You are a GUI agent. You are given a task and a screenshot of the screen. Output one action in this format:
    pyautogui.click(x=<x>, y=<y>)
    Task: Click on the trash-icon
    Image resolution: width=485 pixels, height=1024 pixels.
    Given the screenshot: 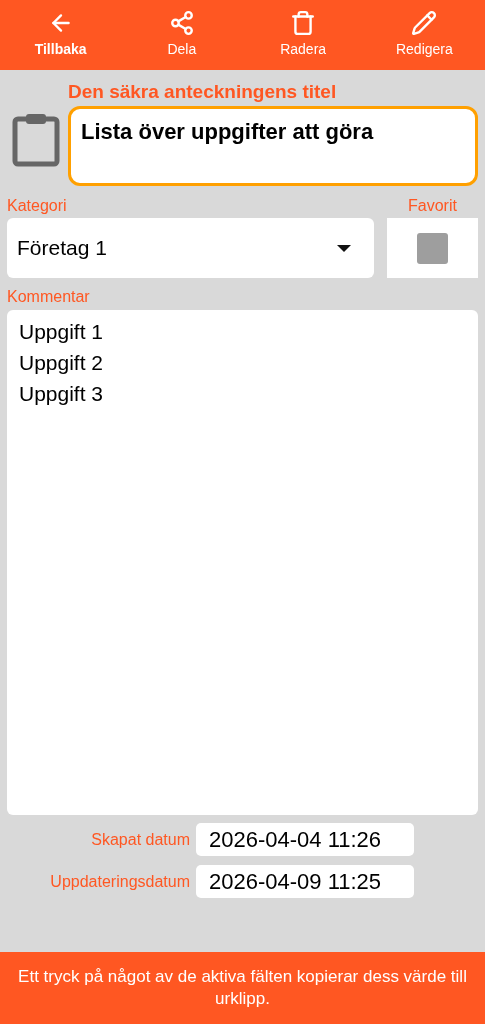 What is the action you would take?
    pyautogui.click(x=303, y=23)
    